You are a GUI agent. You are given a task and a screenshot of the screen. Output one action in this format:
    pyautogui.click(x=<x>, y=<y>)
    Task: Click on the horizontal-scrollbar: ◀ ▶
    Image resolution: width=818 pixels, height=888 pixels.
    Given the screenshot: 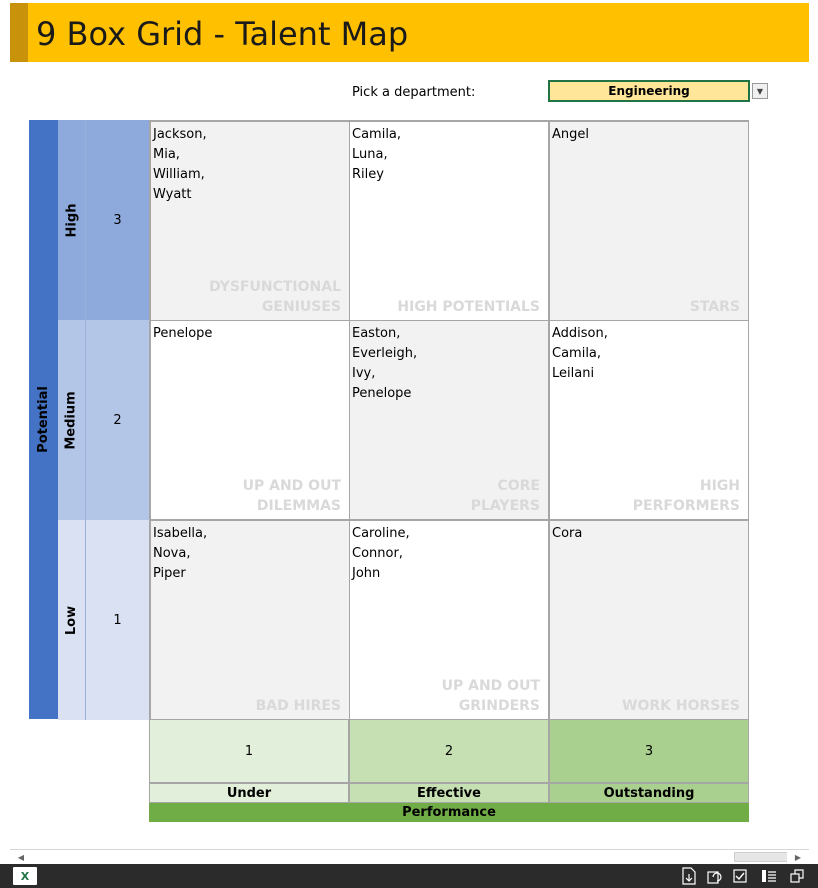 What is the action you would take?
    pyautogui.click(x=409, y=856)
    